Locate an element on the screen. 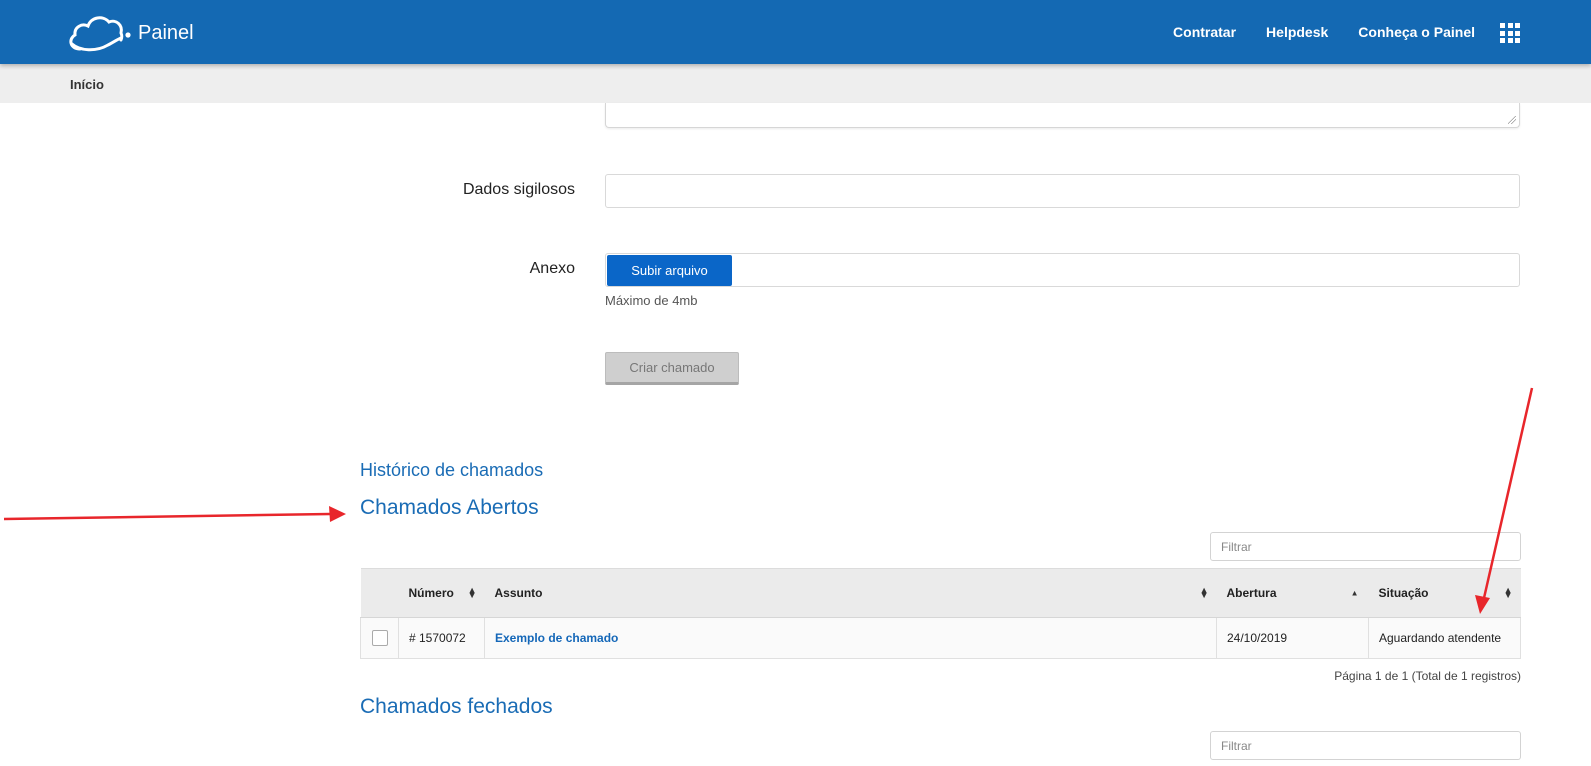 The height and width of the screenshot is (766, 1591). confidential-input is located at coordinates (1062, 191).